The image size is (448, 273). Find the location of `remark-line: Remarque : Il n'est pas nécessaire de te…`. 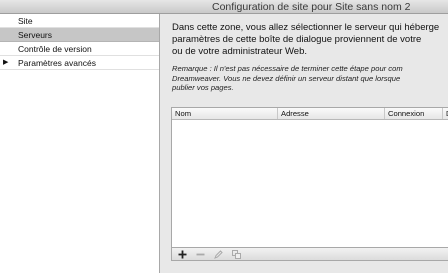

remark-line: Remarque : Il n'est pas nécessaire de te… is located at coordinates (287, 68).